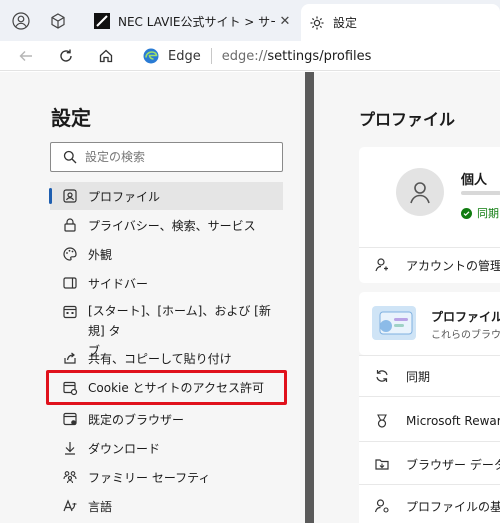  Describe the element at coordinates (474, 180) in the screenshot. I see `profile-name: 個人` at that location.